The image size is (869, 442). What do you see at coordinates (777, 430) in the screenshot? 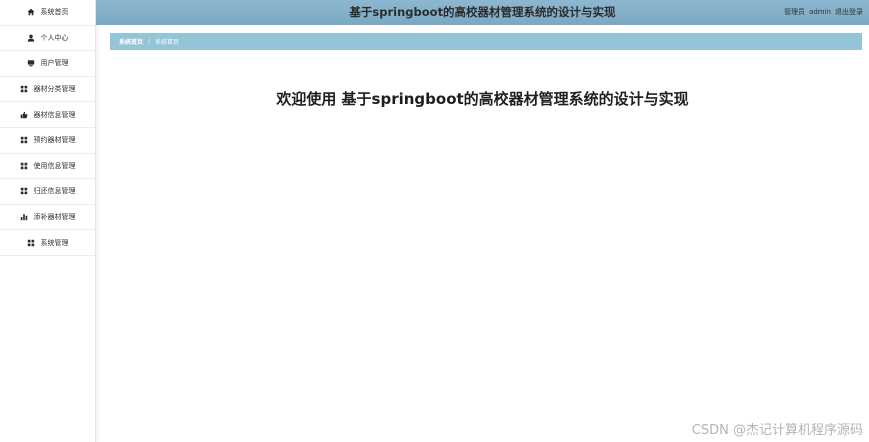
I see `watermark: CSDN @杰记计算机程序源码` at bounding box center [777, 430].